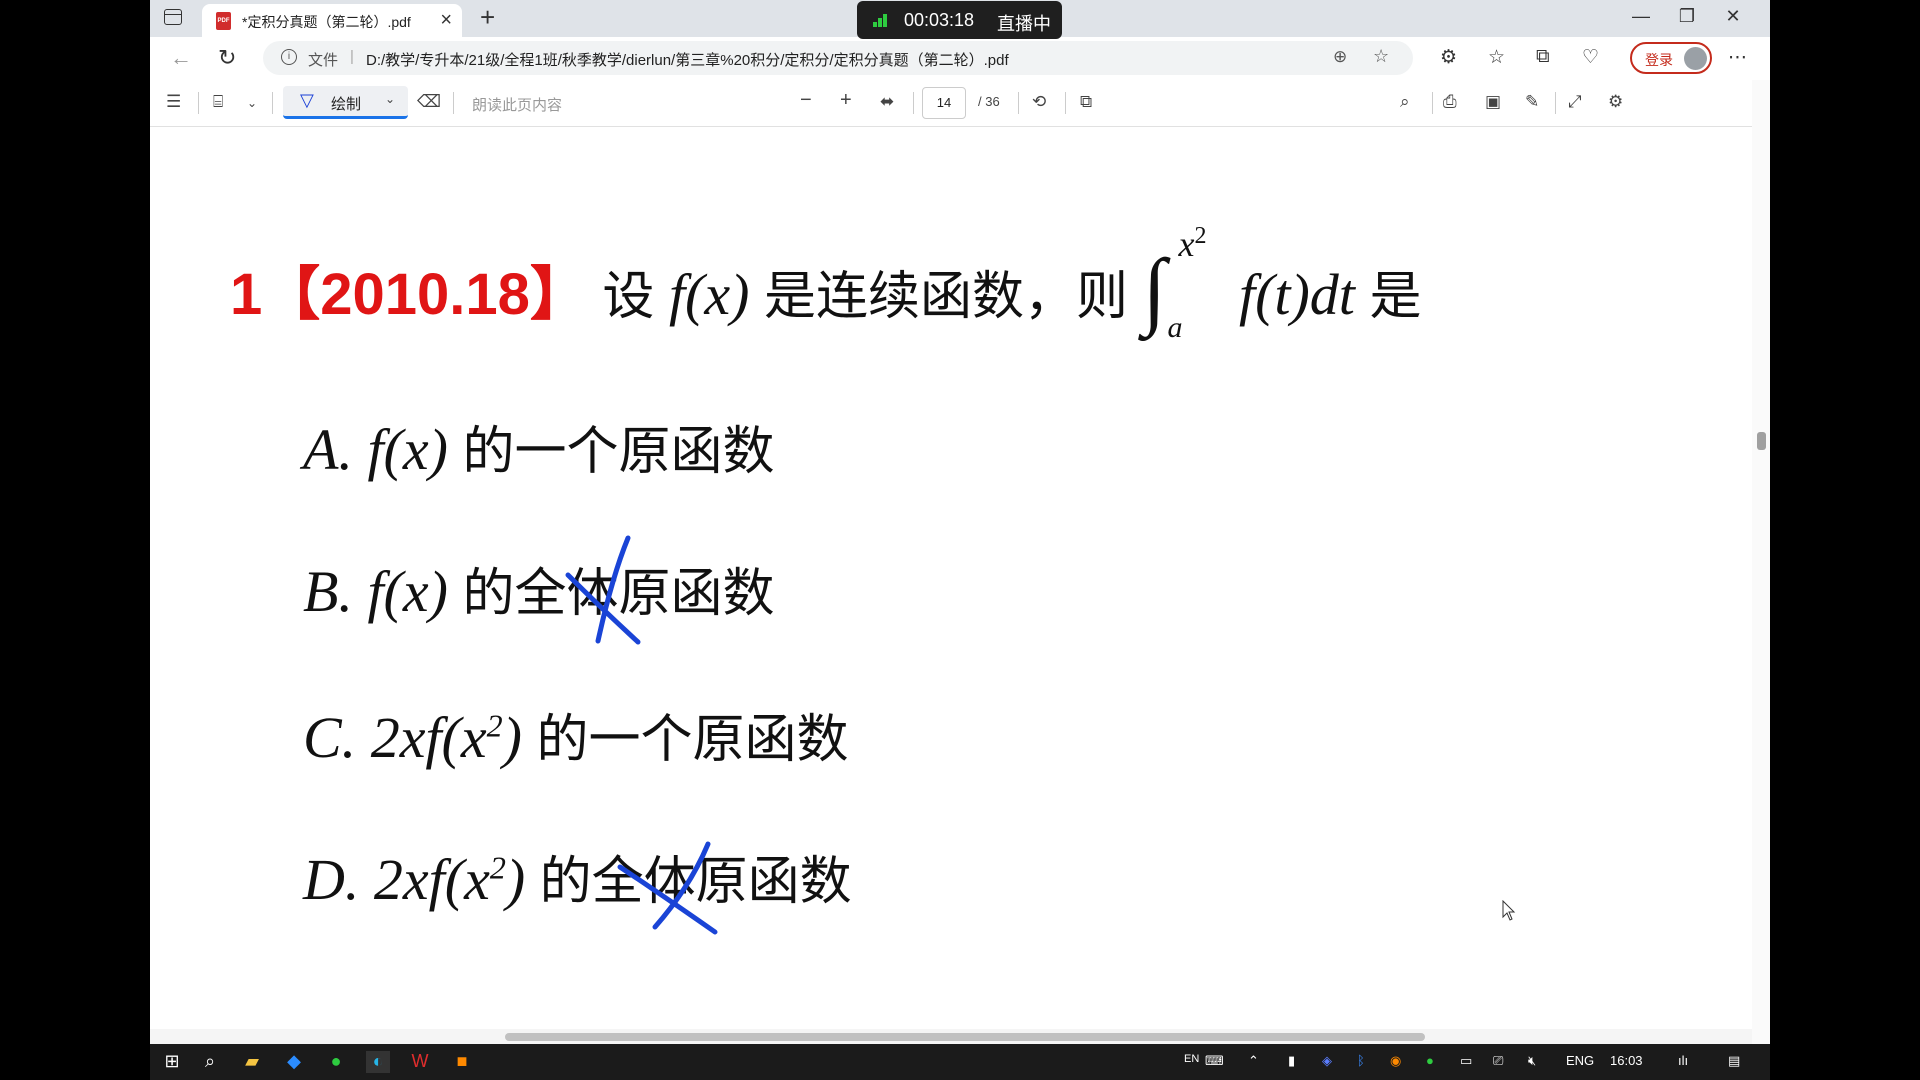 The width and height of the screenshot is (1920, 1080). Describe the element at coordinates (1733, 16) in the screenshot. I see `close-window-button: ✕` at that location.